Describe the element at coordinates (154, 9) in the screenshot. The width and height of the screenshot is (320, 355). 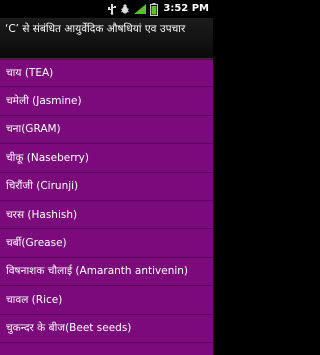
I see `battery-icon` at that location.